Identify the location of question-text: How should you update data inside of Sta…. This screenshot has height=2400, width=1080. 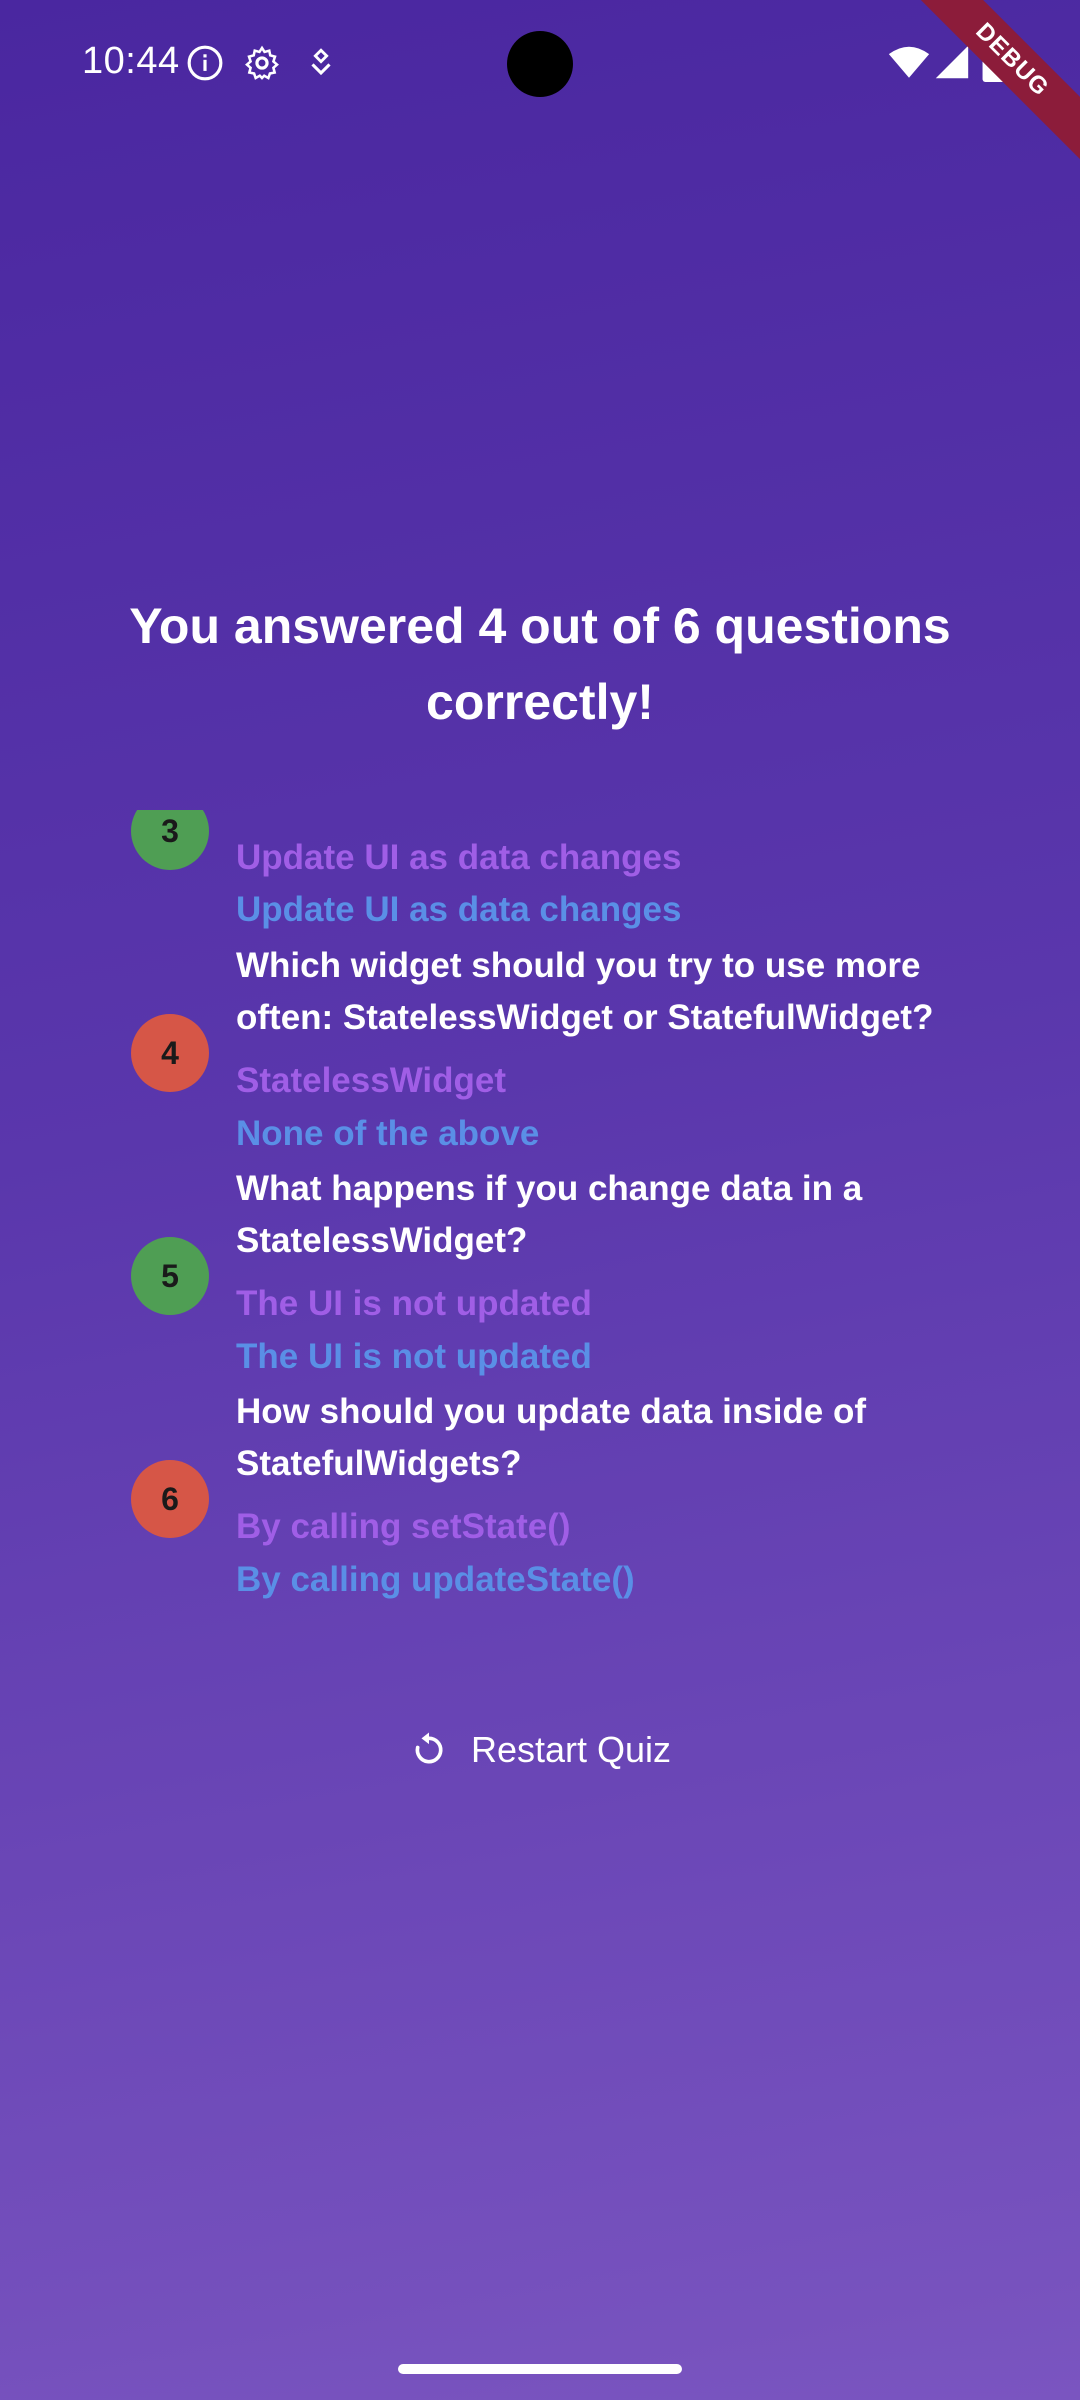
(551, 1437).